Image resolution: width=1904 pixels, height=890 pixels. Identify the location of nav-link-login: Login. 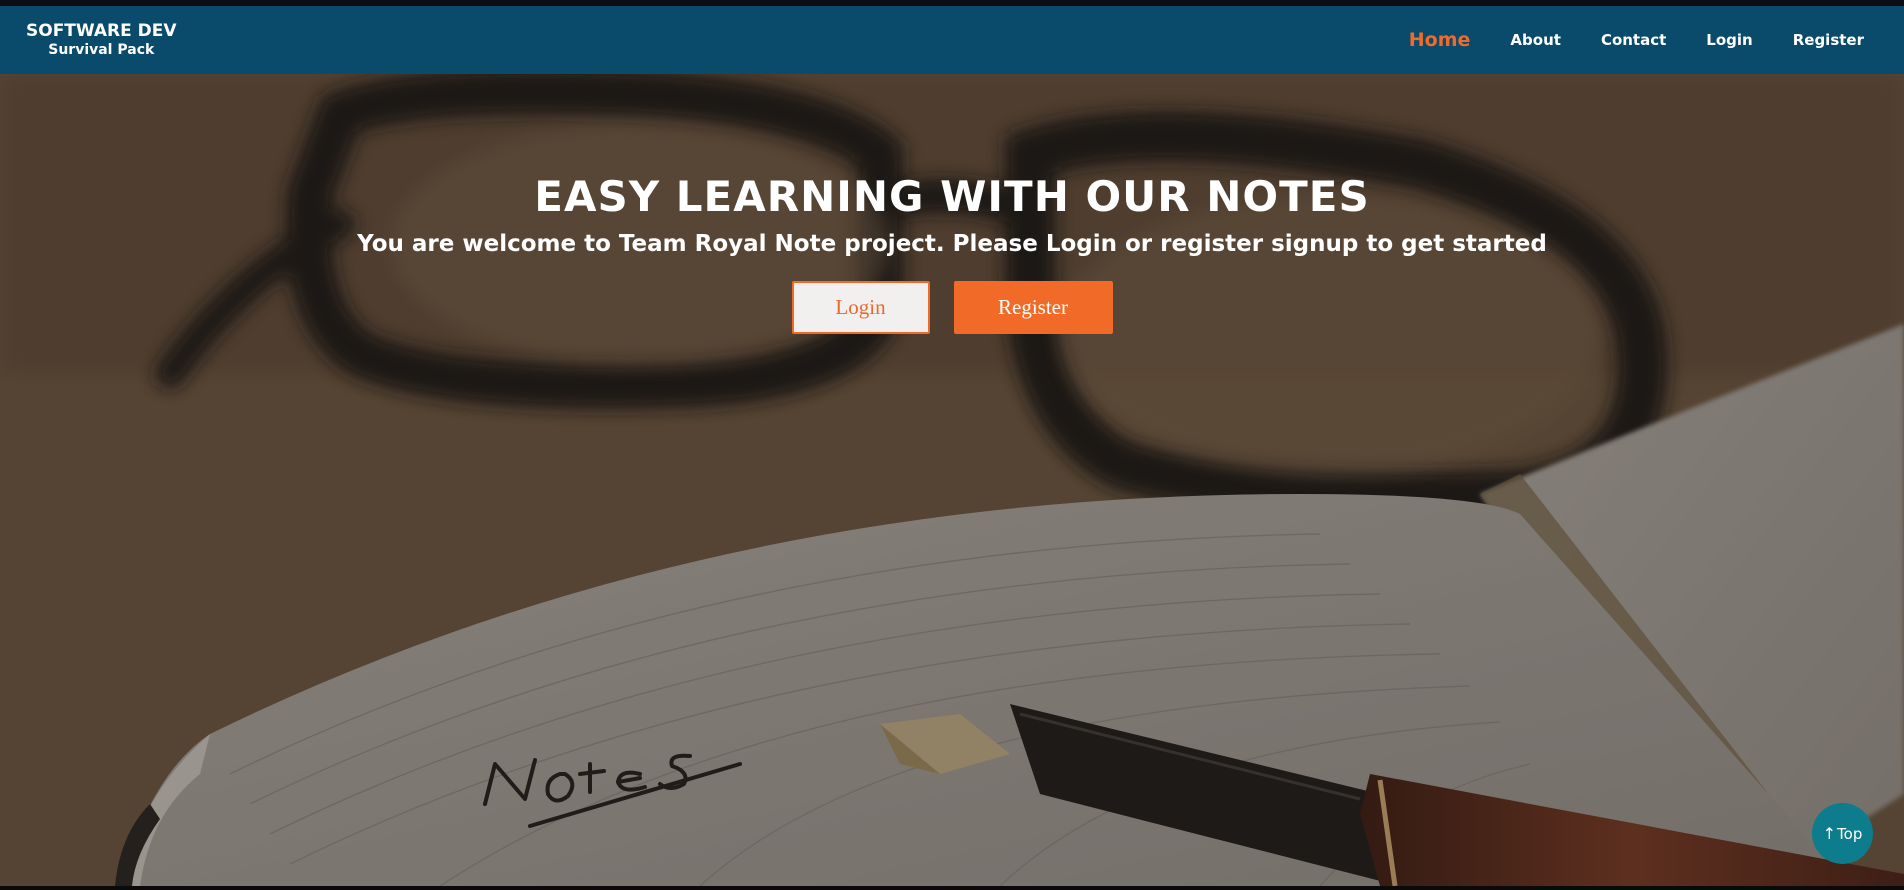
(1729, 40).